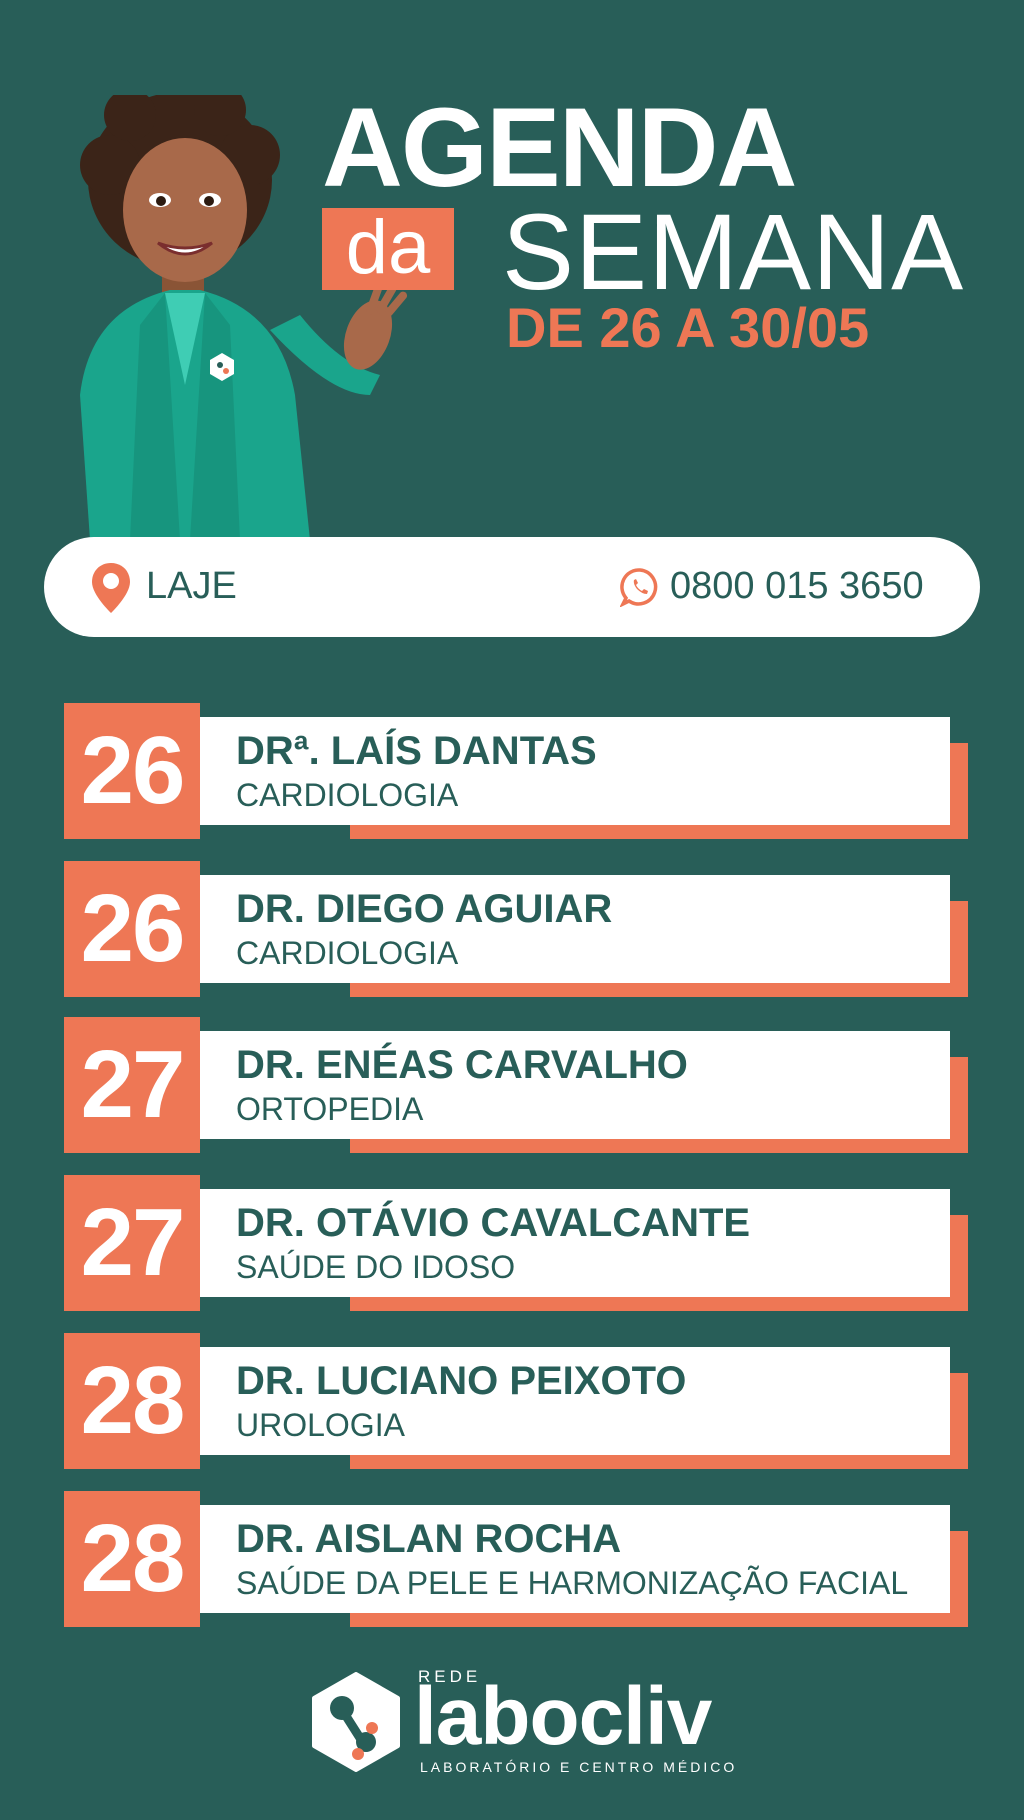 The height and width of the screenshot is (1820, 1024). I want to click on whatsapp-icon, so click(639, 587).